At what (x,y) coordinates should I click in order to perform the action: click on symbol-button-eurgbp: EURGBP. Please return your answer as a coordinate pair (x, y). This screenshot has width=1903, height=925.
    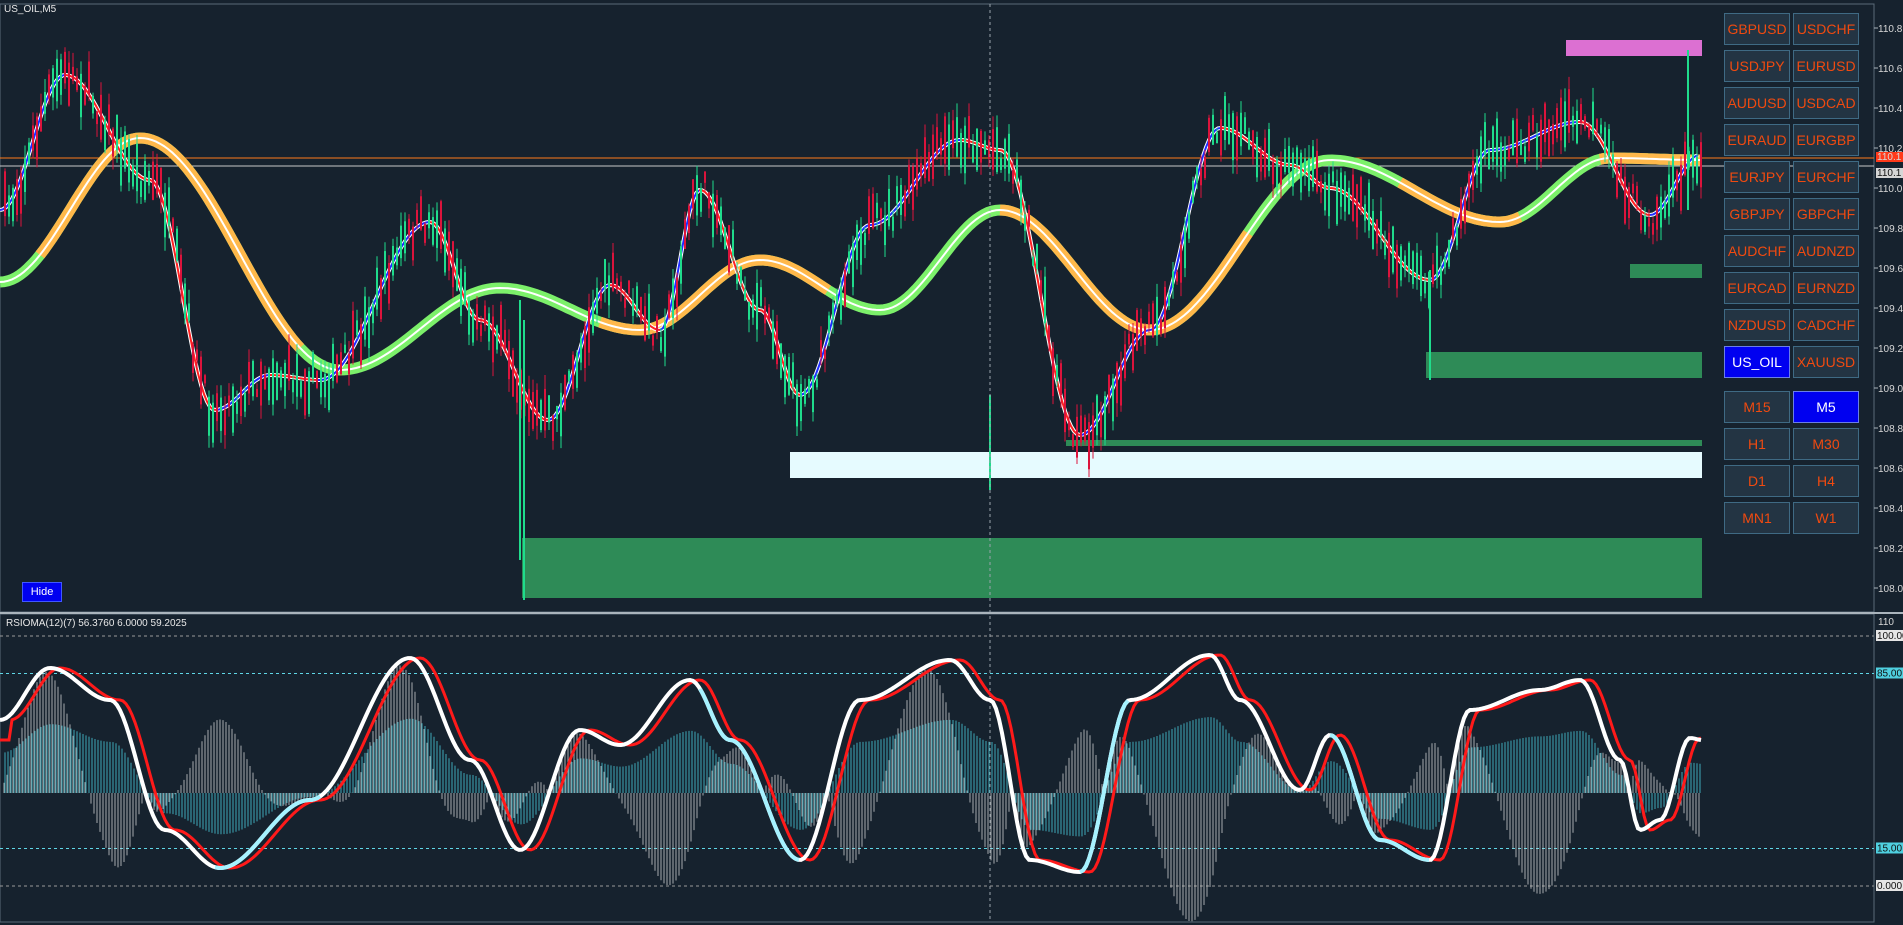
    Looking at the image, I should click on (1826, 140).